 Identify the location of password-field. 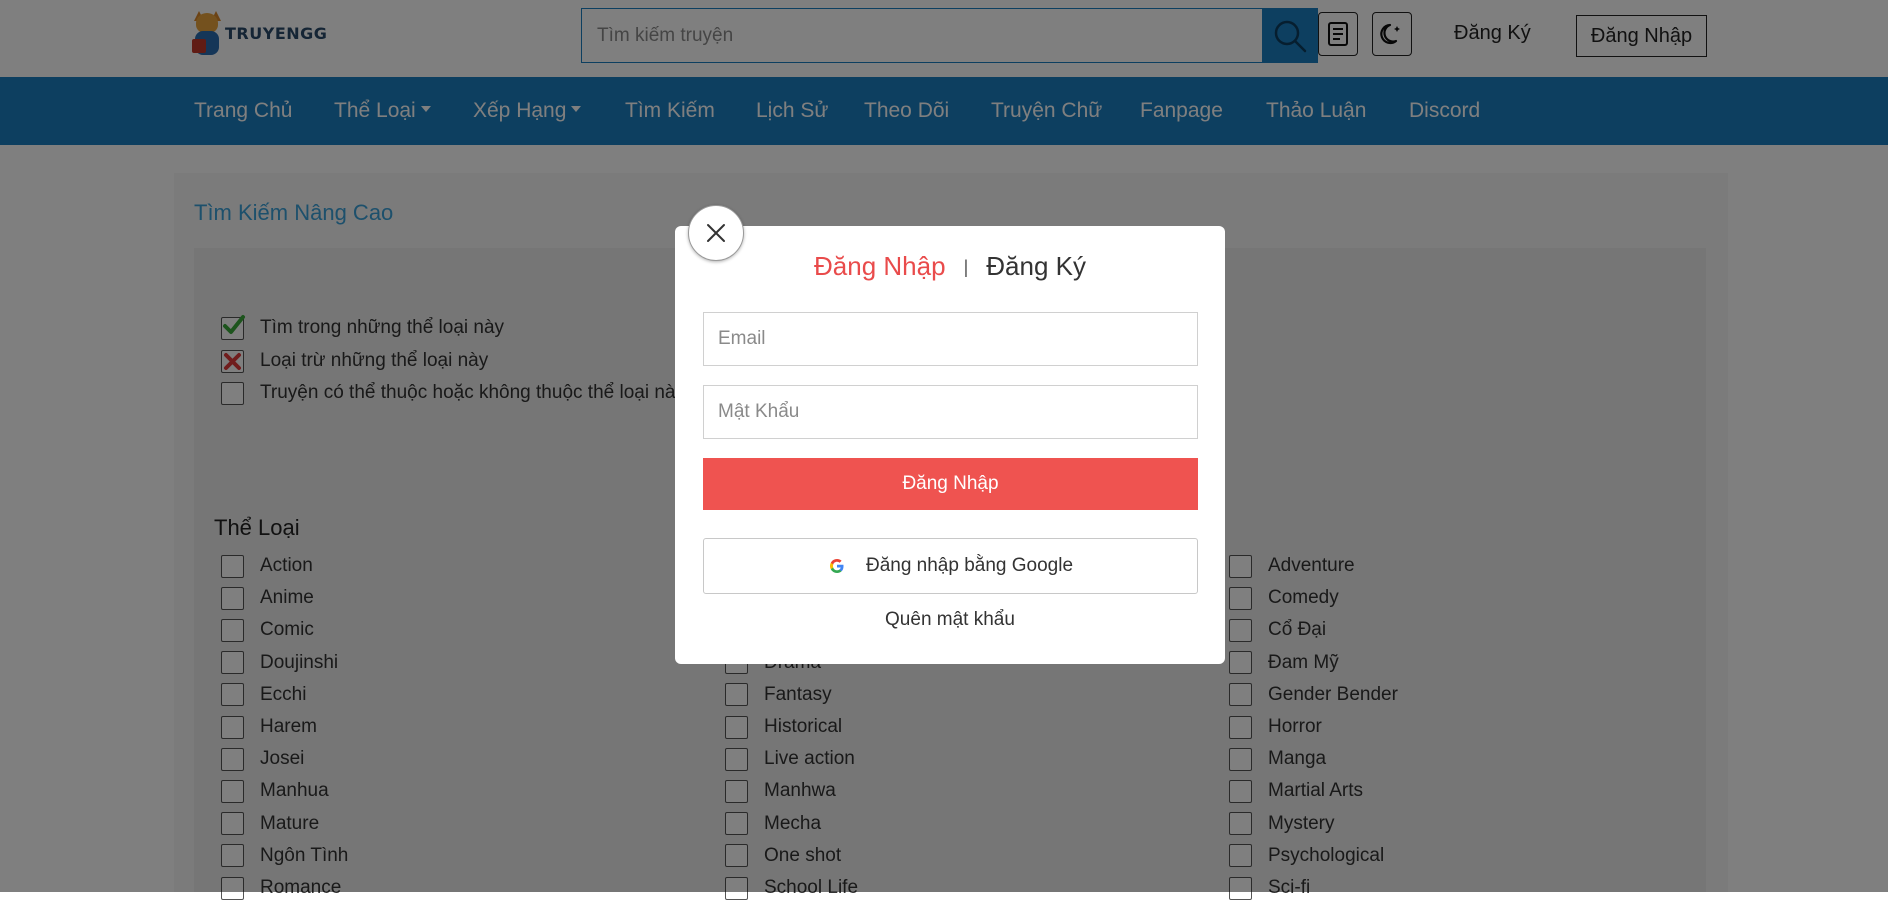
(950, 412).